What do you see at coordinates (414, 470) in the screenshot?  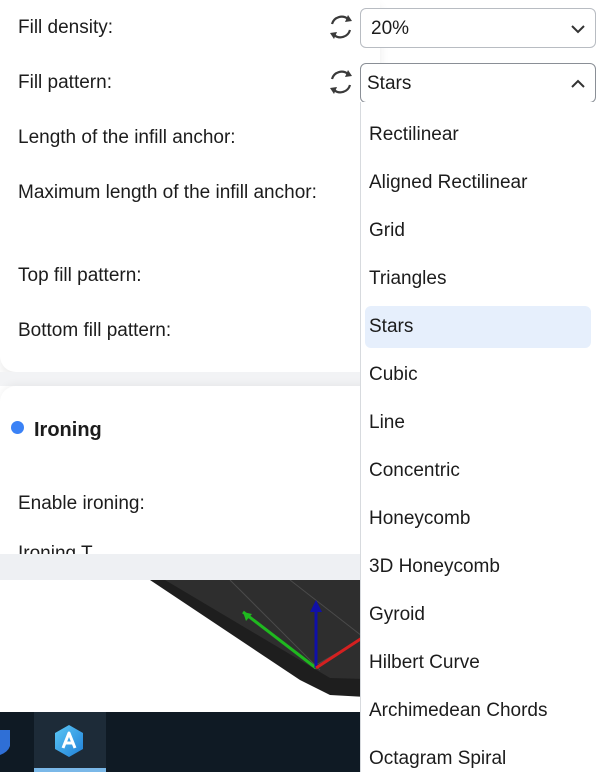 I see `dropdown-option-label: Concentric` at bounding box center [414, 470].